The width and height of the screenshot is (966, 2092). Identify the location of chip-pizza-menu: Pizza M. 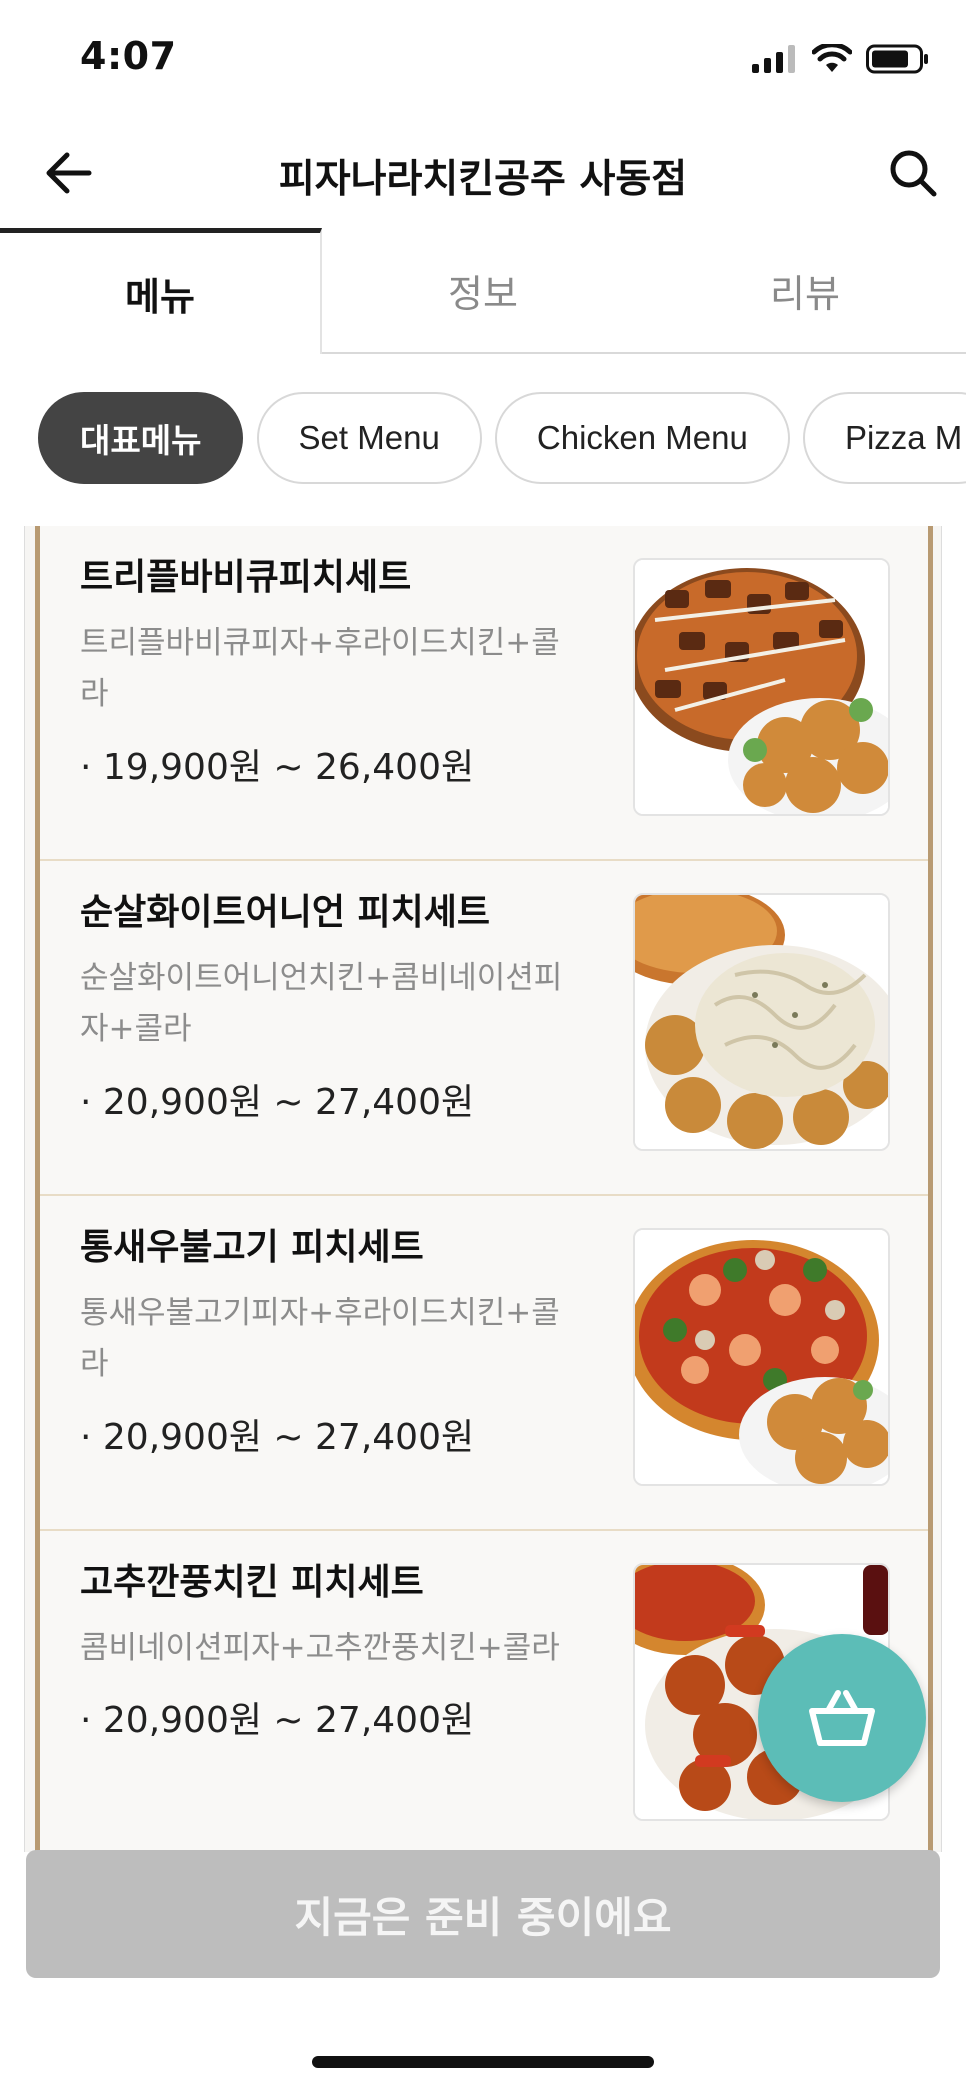
(884, 438).